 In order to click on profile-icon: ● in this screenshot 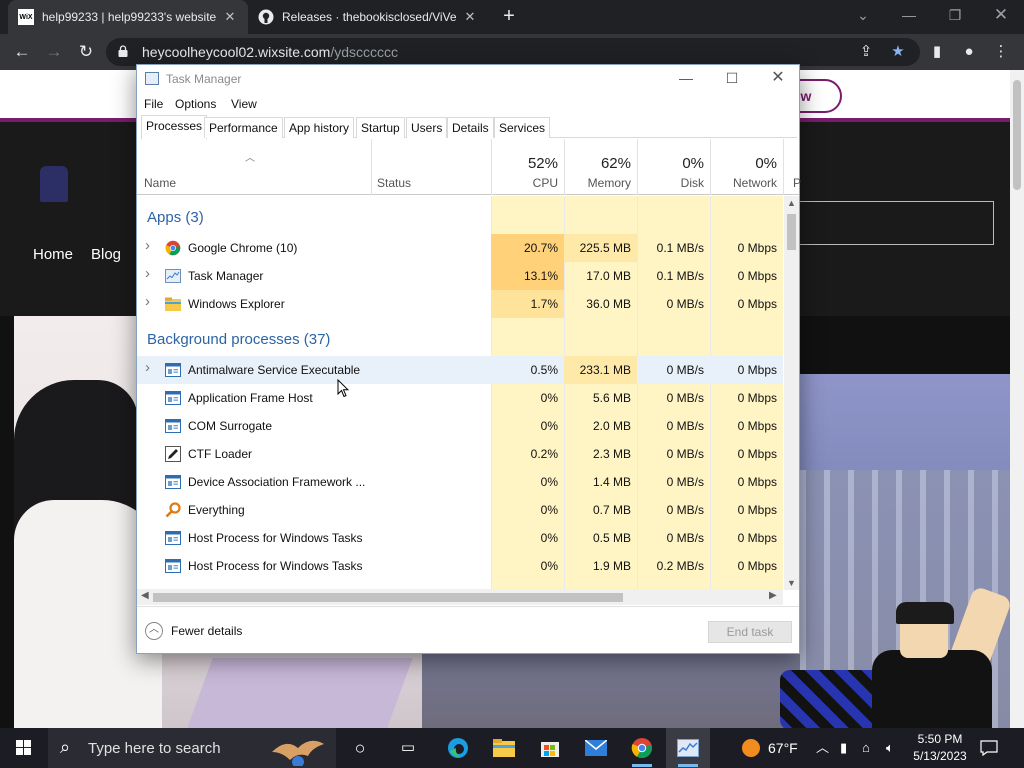, I will do `click(969, 52)`.